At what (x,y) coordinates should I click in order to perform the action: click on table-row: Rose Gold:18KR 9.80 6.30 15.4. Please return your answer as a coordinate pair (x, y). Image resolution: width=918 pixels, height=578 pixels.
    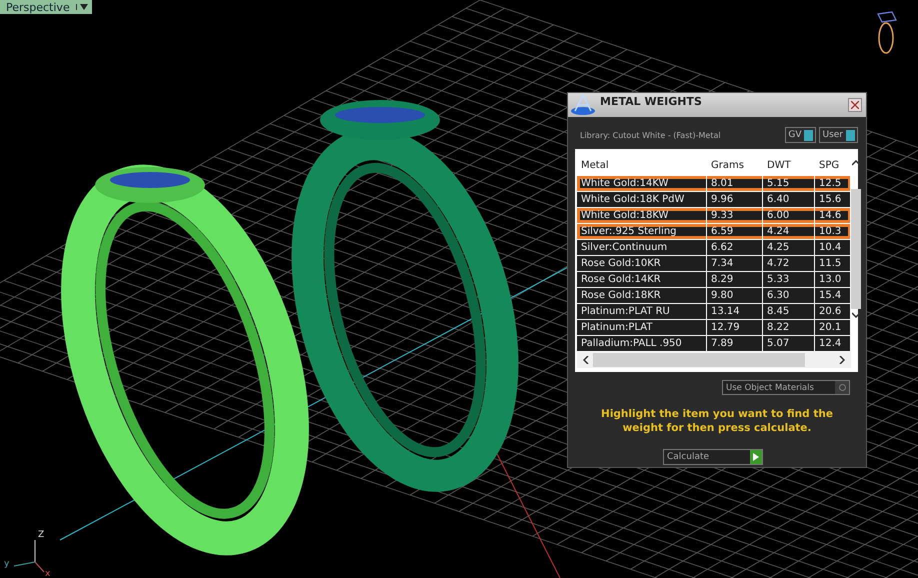
    Looking at the image, I should click on (714, 296).